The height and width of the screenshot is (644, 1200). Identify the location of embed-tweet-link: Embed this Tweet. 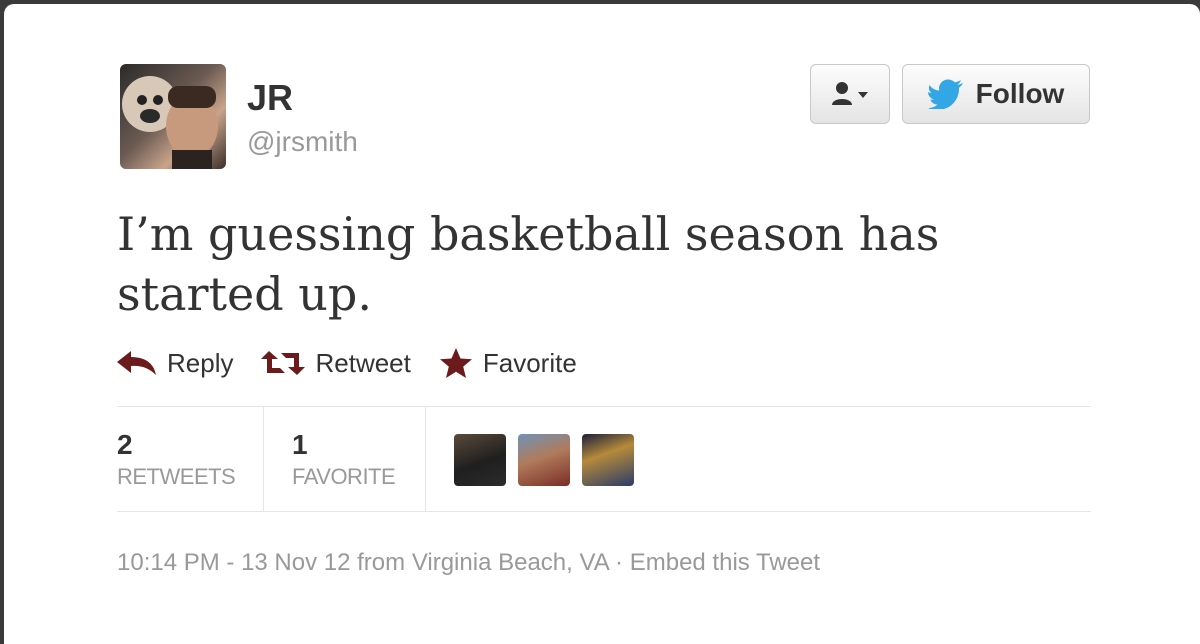
(725, 562).